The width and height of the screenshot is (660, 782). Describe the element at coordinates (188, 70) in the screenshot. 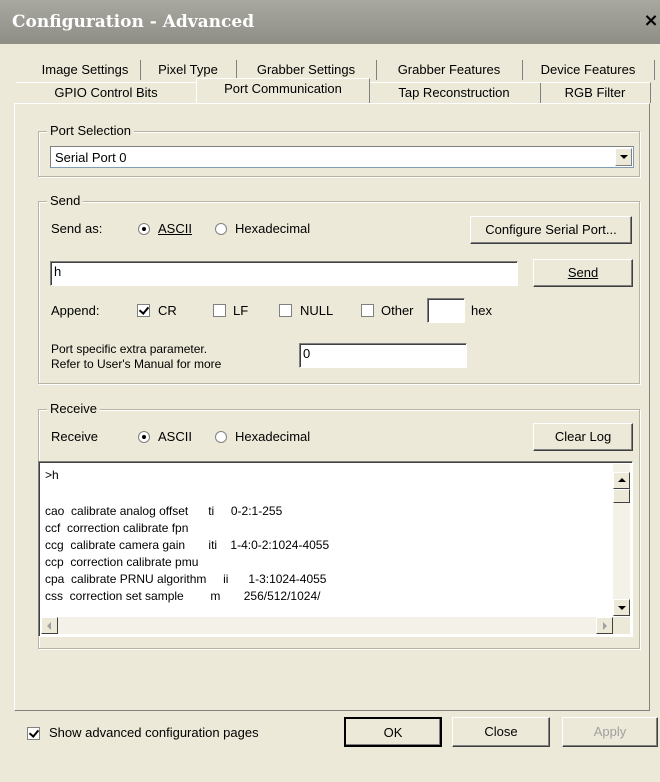

I see `tab-pixel-type: Pixel Type` at that location.